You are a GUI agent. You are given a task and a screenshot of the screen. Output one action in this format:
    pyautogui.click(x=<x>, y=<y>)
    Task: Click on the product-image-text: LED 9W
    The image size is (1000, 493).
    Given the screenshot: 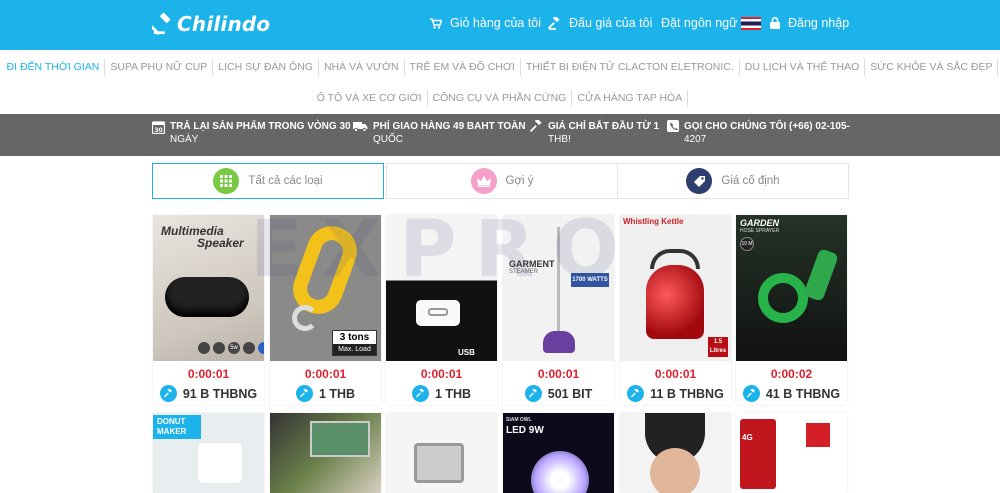 What is the action you would take?
    pyautogui.click(x=525, y=430)
    